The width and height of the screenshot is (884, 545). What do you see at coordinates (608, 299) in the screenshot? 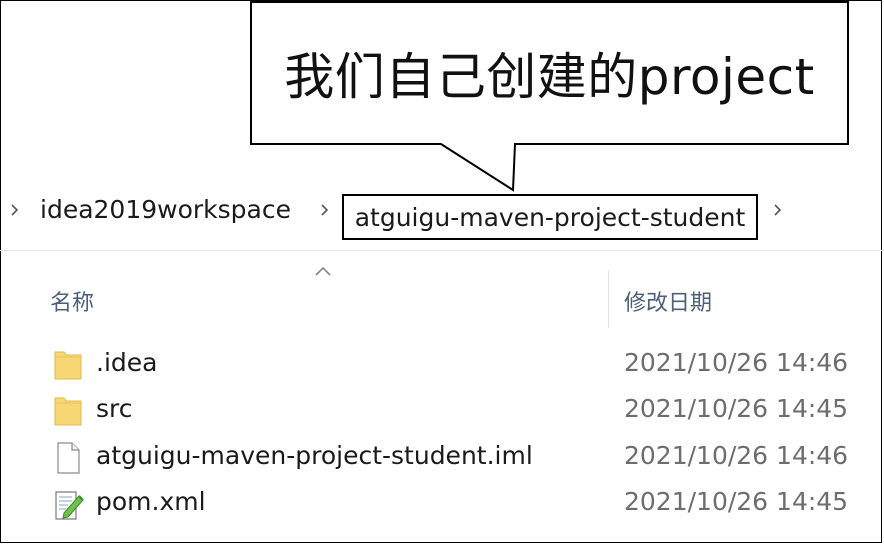
I see `column-separator` at bounding box center [608, 299].